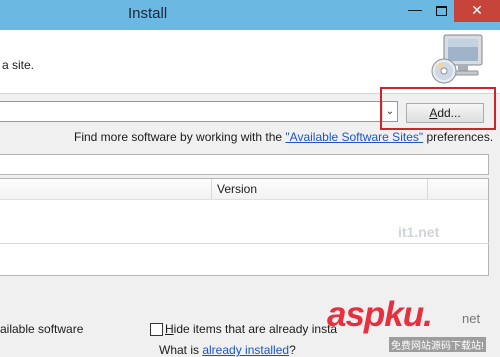 The height and width of the screenshot is (357, 500). Describe the element at coordinates (437, 344) in the screenshot. I see `watermark-subtitle: 免费网站源码下载站!` at that location.